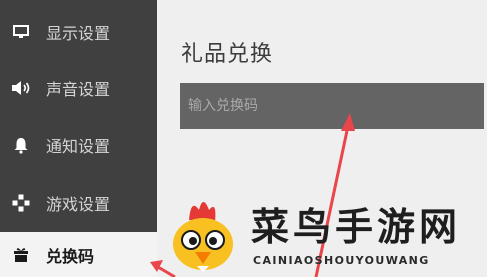 The image size is (487, 277). Describe the element at coordinates (70, 256) in the screenshot. I see `sidebar-item-label: 兑换码` at that location.